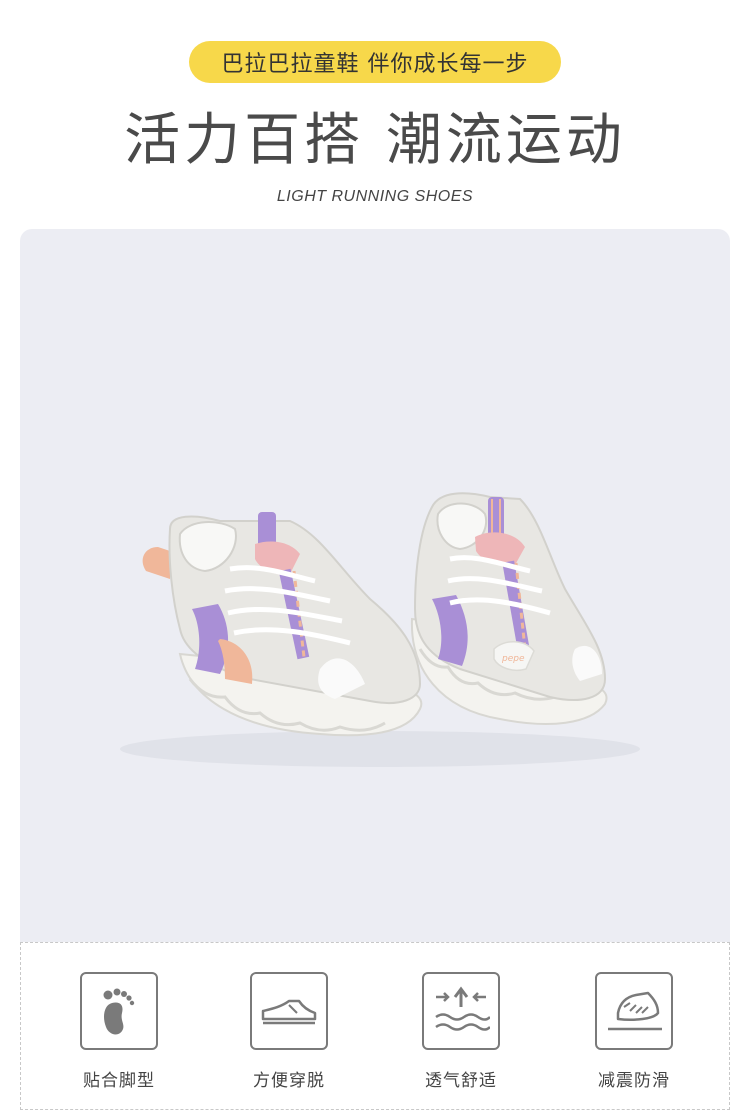 The height and width of the screenshot is (1110, 750). I want to click on feature-strip: 贴合脚型 方便穿脱 透气舒适 减震防滑, so click(375, 1026).